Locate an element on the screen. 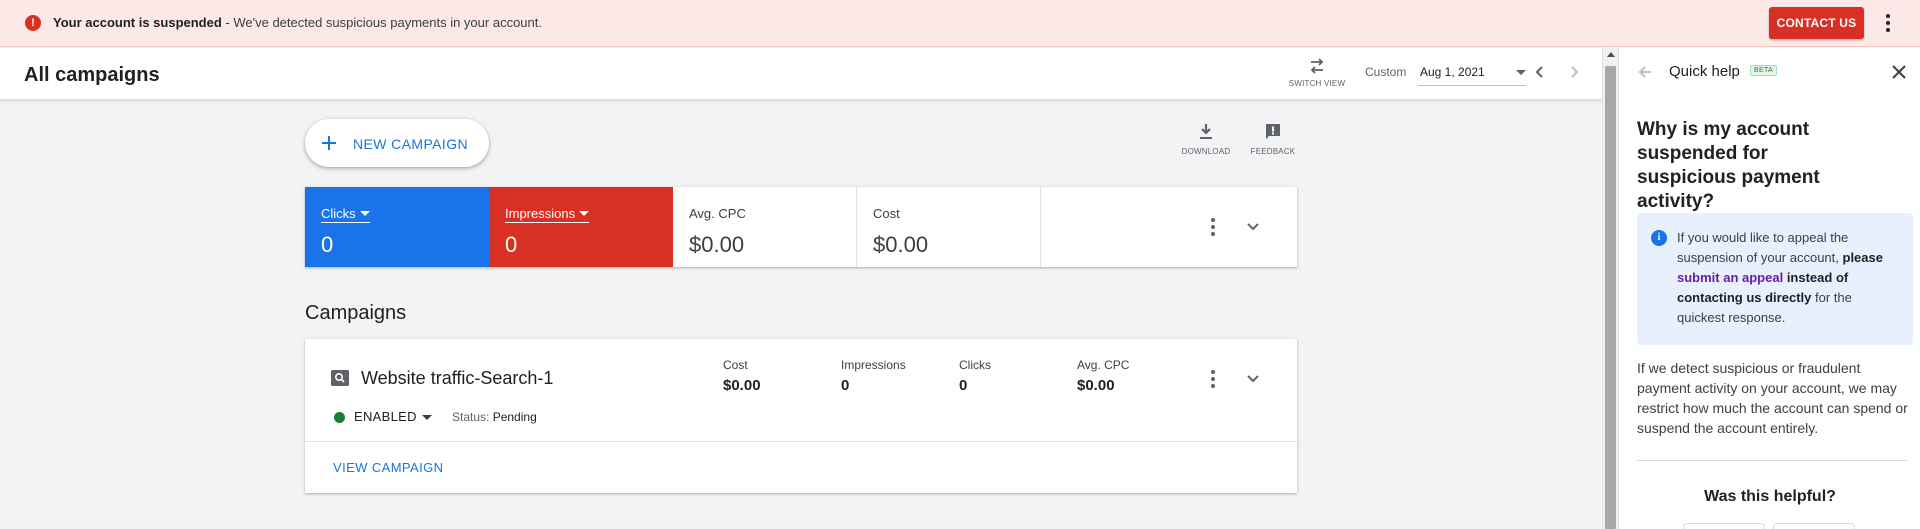 Image resolution: width=1920 pixels, height=529 pixels. campaign-name: Website traffic-Search-1 is located at coordinates (457, 378).